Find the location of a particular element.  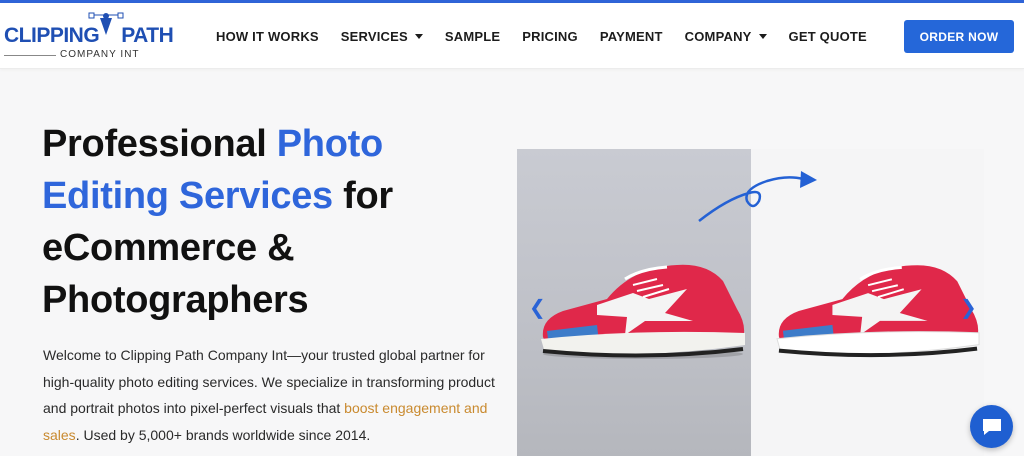

sneaker-after-image is located at coordinates (878, 311).